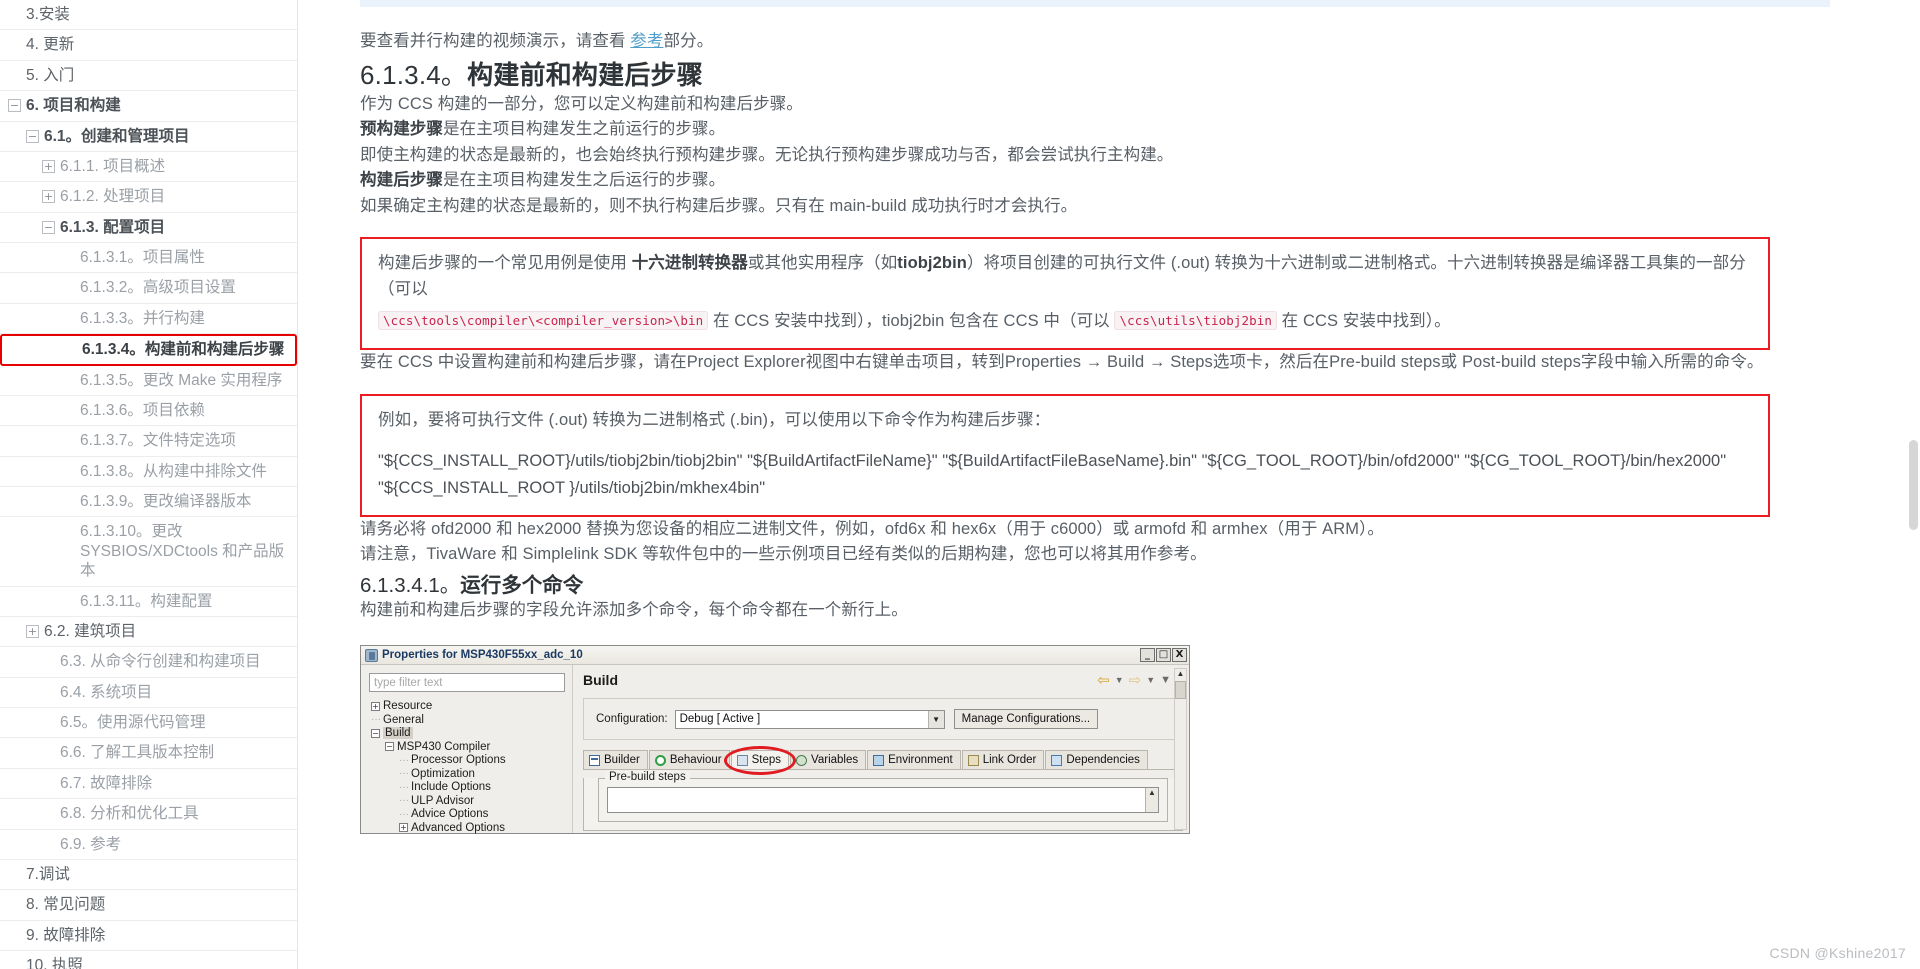 The image size is (1920, 969). I want to click on tree-node: − Build, so click(467, 733).